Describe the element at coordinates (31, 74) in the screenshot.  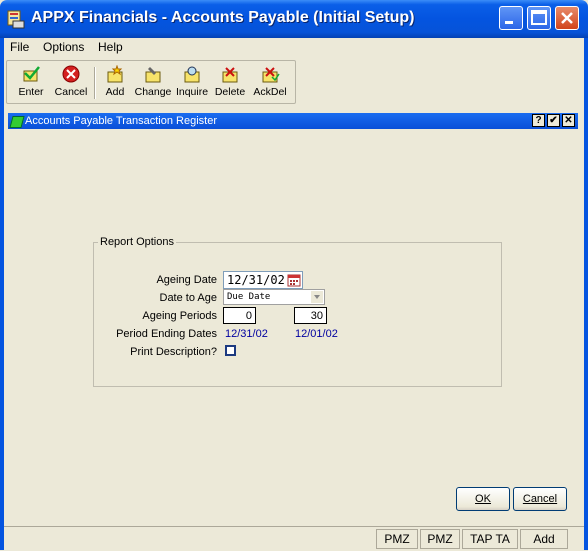
I see `enter-icon` at that location.